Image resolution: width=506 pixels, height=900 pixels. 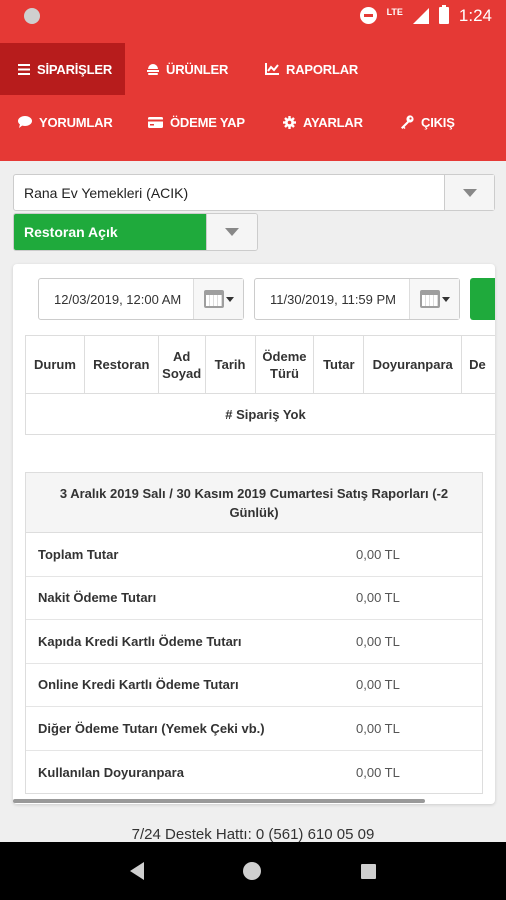 I want to click on menu-item-yorumlar: YORUMLAR, so click(x=65, y=122).